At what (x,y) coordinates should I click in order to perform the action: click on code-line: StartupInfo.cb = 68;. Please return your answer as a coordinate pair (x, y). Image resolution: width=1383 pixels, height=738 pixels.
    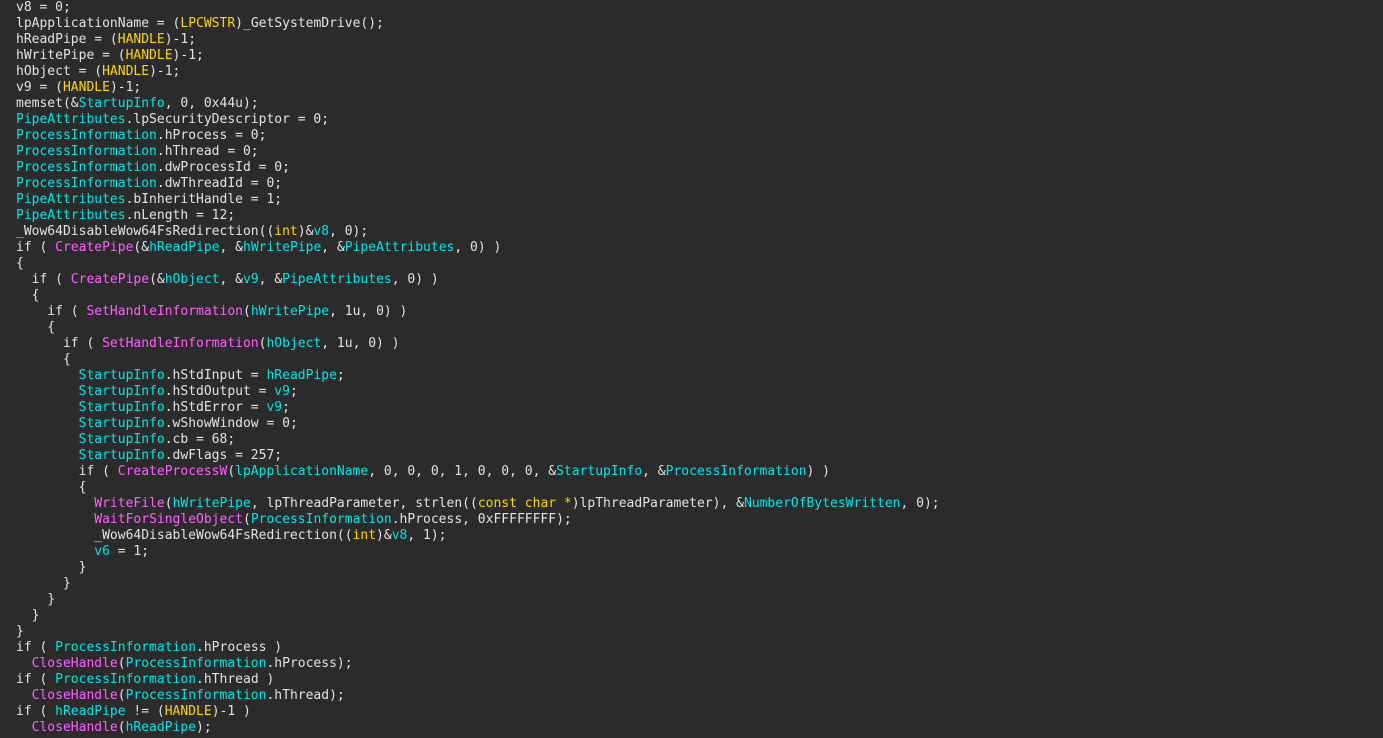
    Looking at the image, I should click on (699, 440).